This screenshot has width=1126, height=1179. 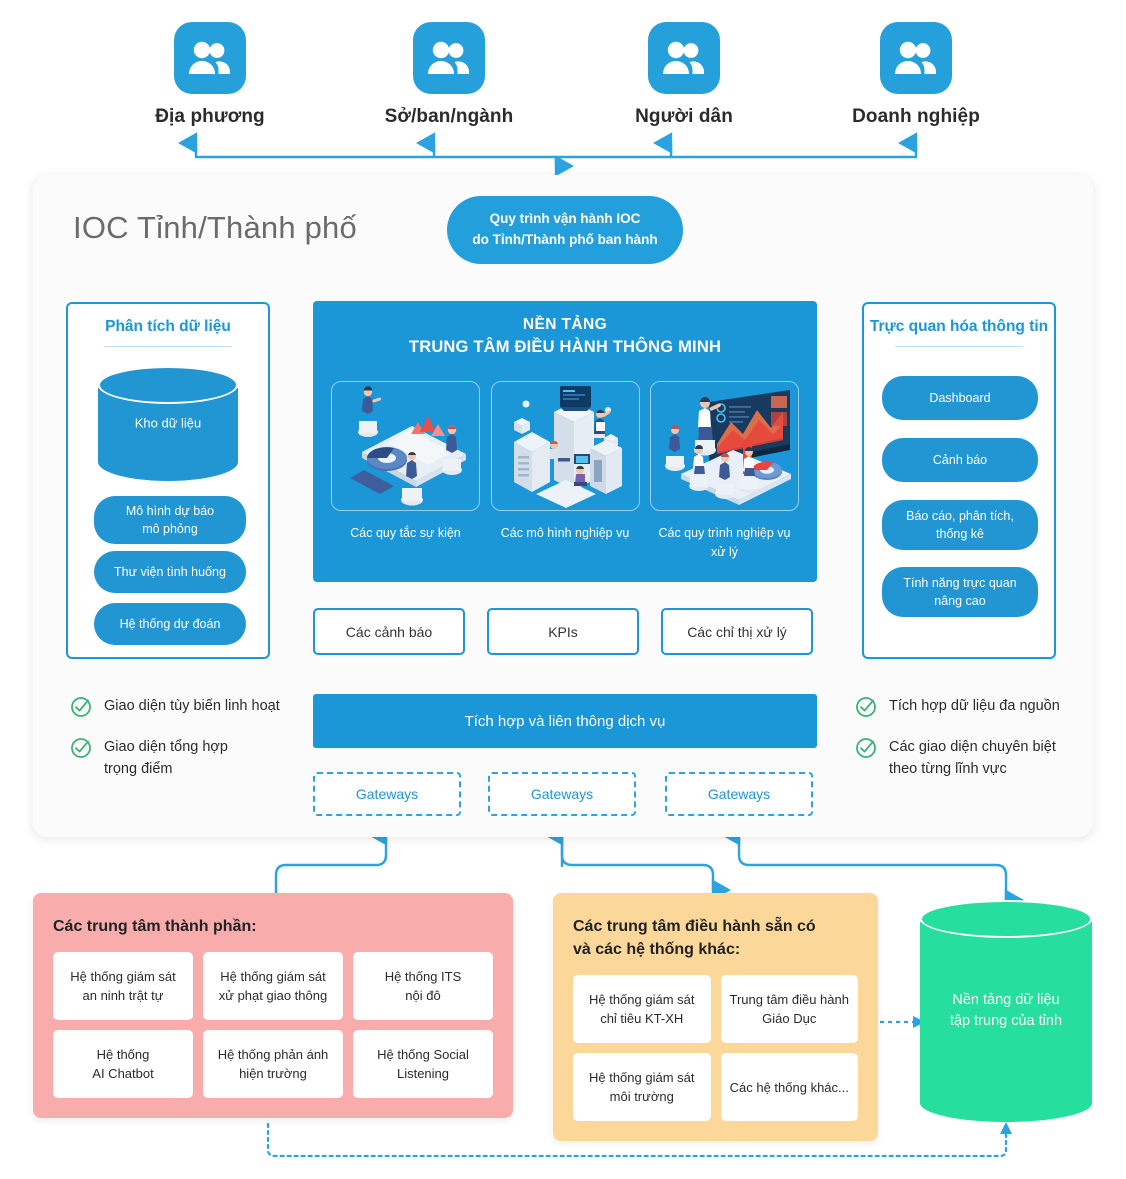 What do you see at coordinates (565, 219) in the screenshot?
I see `process-pill-line1: Quy trình vận hành IOC` at bounding box center [565, 219].